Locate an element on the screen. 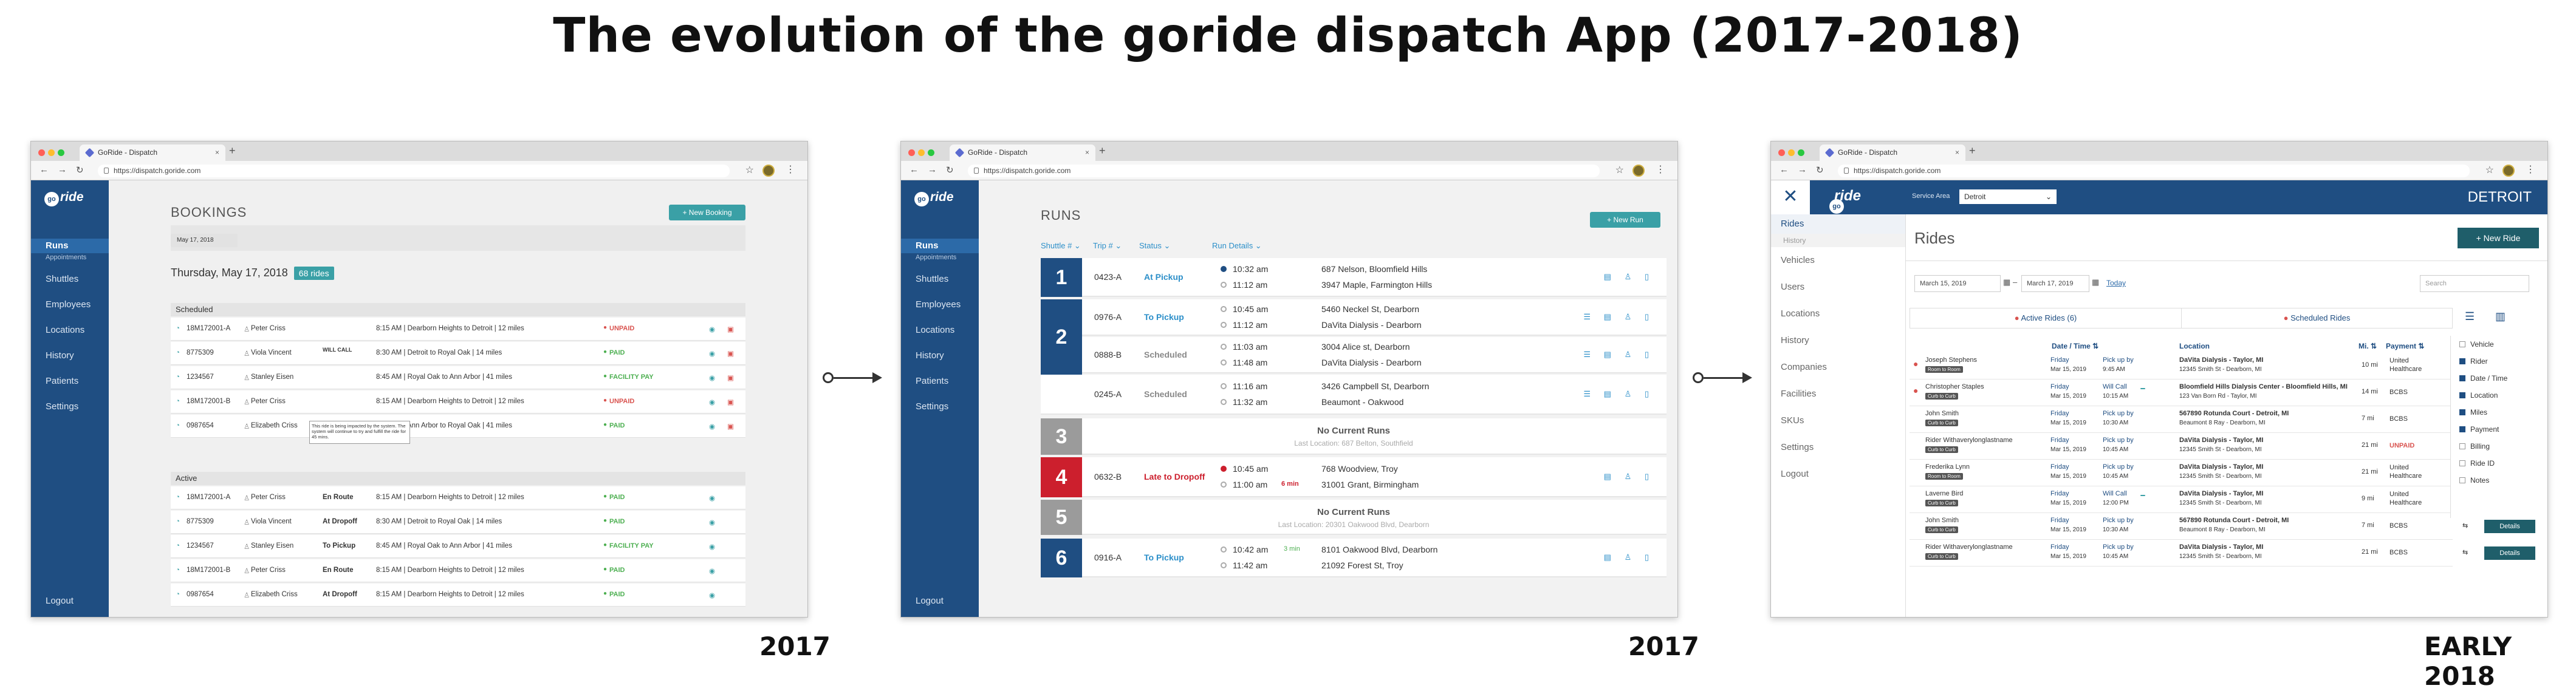  column-option: Location is located at coordinates (2499, 395).